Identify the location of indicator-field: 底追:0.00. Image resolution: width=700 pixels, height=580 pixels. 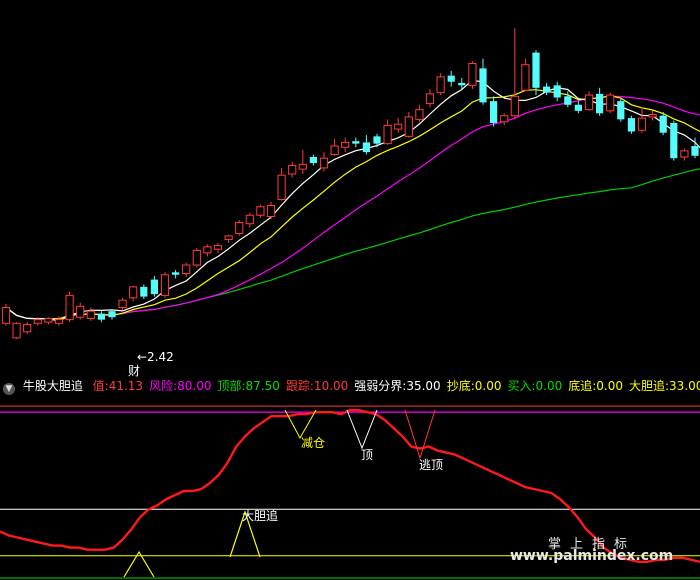
(595, 386).